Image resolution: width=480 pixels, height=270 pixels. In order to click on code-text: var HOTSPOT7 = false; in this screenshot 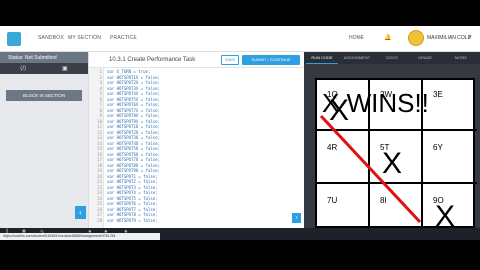, I will do `click(132, 209)`.